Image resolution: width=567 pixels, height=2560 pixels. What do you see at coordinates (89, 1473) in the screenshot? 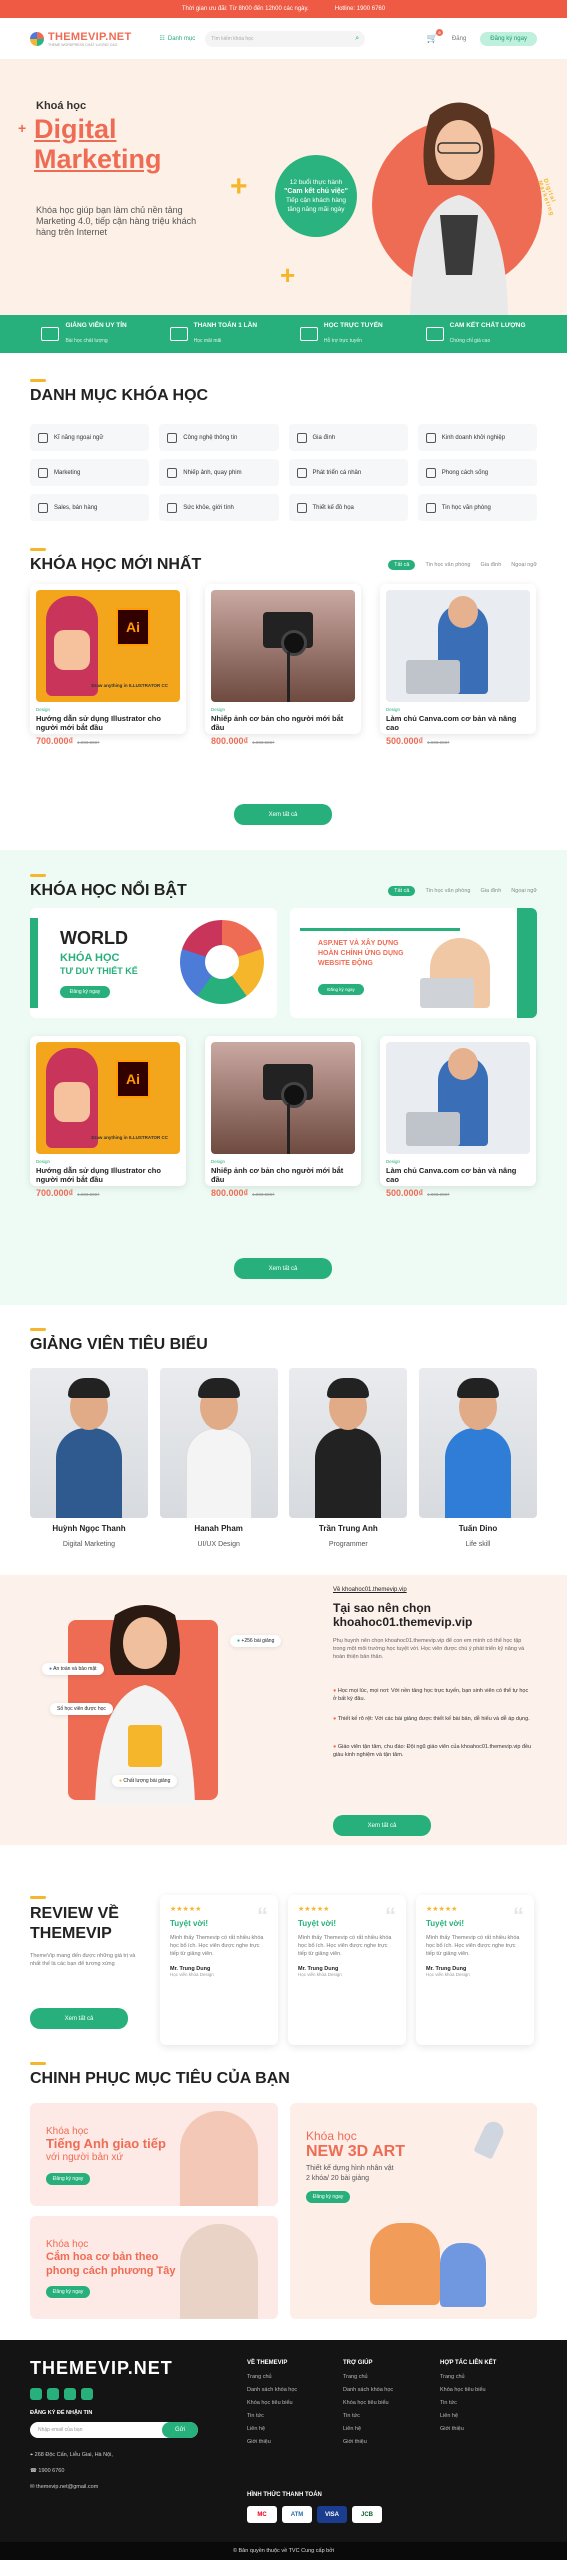
I see `teacher-body` at bounding box center [89, 1473].